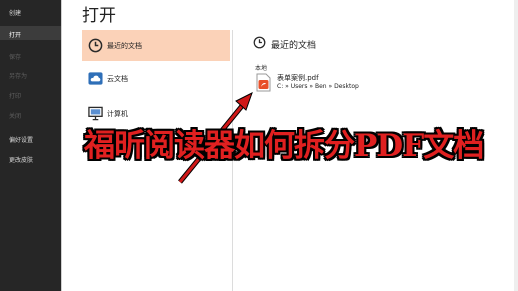 The width and height of the screenshot is (518, 291). What do you see at coordinates (117, 114) in the screenshot?
I see `place-label: 计算机` at bounding box center [117, 114].